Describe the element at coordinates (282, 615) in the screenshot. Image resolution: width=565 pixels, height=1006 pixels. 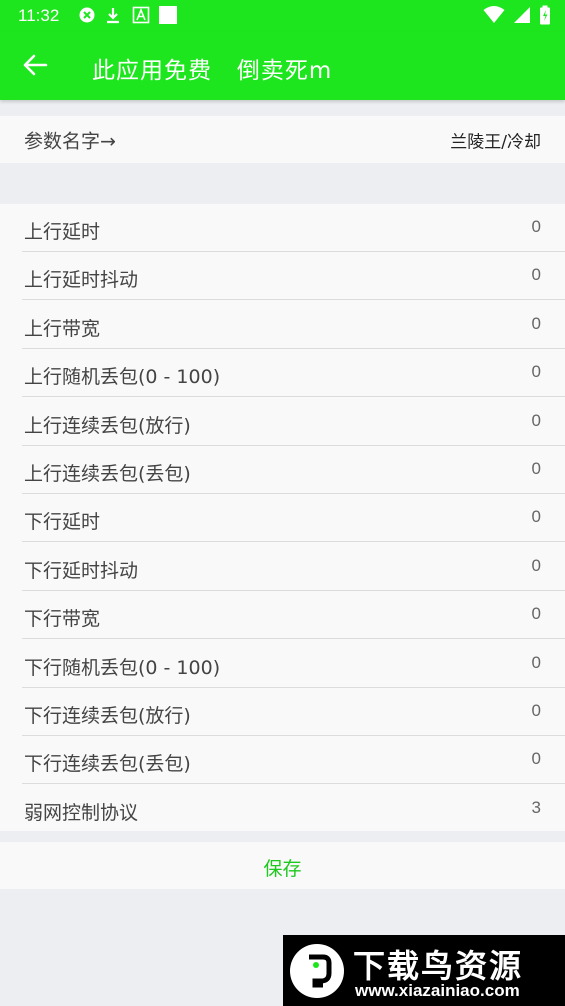
I see `param-row: 下行带宽 0` at that location.